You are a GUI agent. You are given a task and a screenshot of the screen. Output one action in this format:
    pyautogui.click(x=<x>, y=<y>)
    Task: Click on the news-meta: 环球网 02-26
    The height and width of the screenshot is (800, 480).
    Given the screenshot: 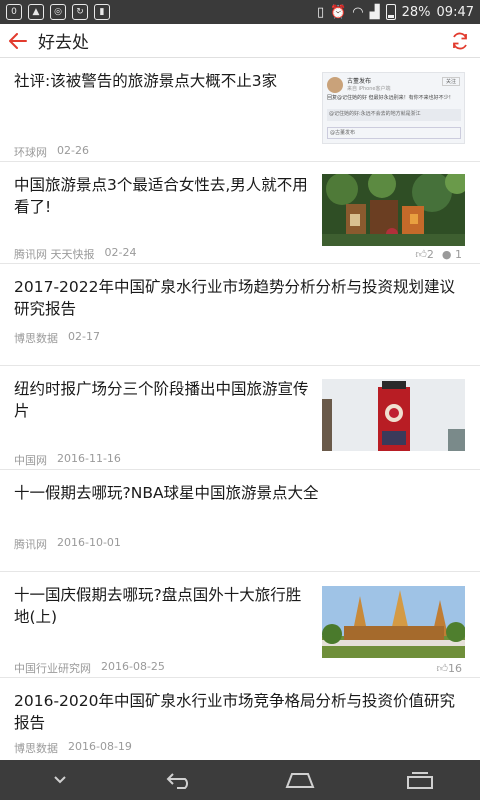 What is the action you would take?
    pyautogui.click(x=51, y=152)
    